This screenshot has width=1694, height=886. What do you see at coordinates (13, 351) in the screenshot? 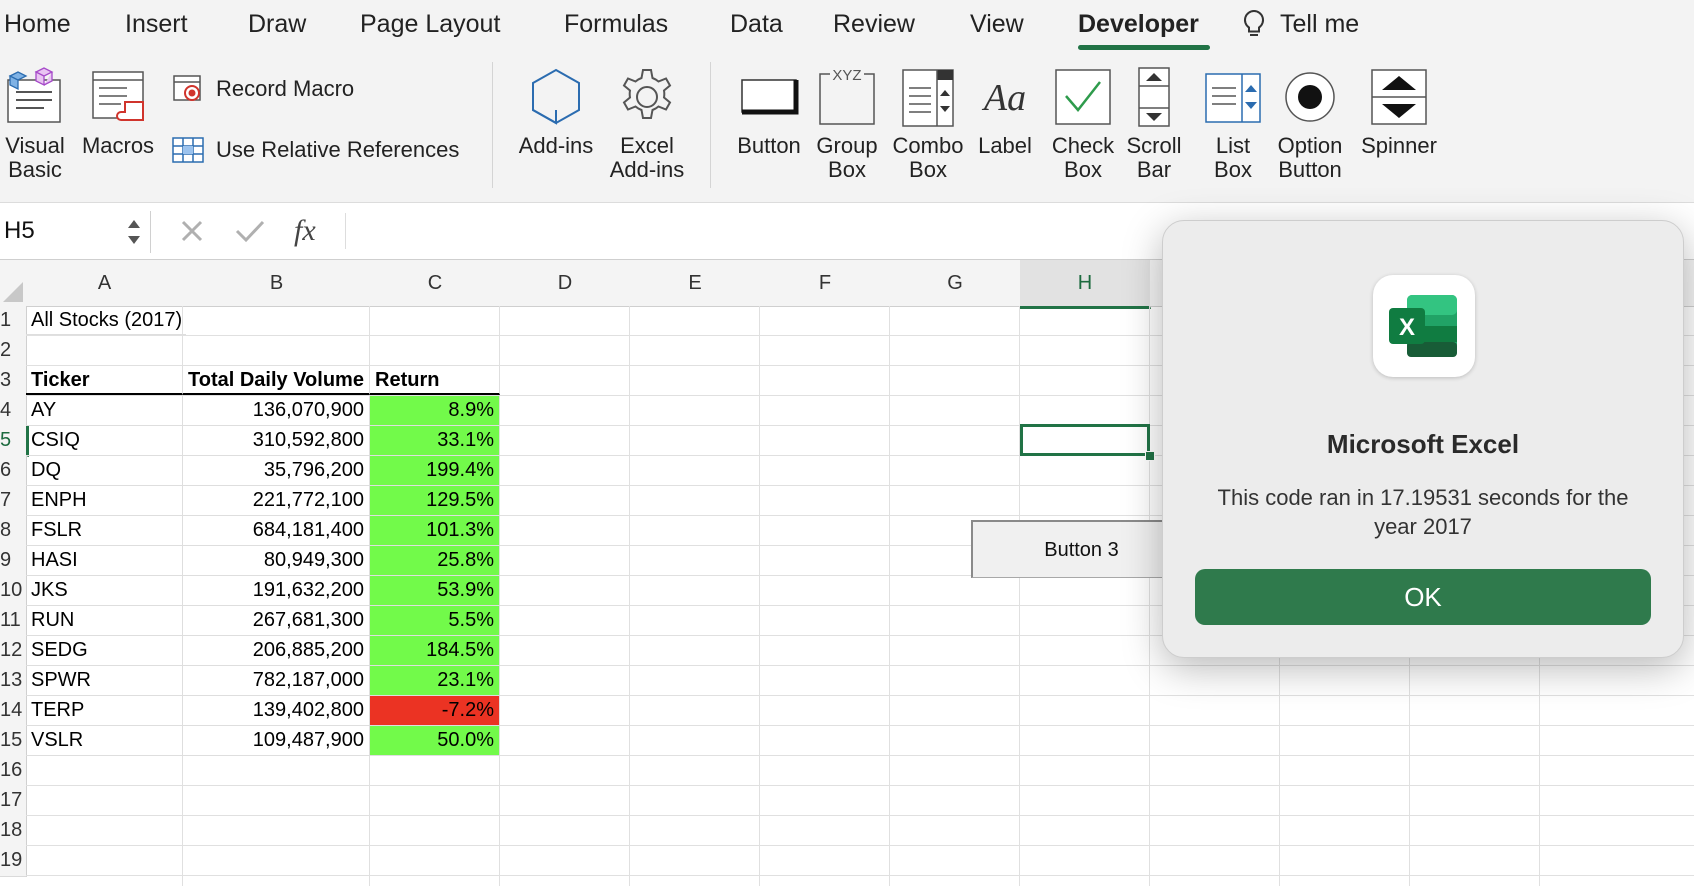
I see `row-header-2: 2` at bounding box center [13, 351].